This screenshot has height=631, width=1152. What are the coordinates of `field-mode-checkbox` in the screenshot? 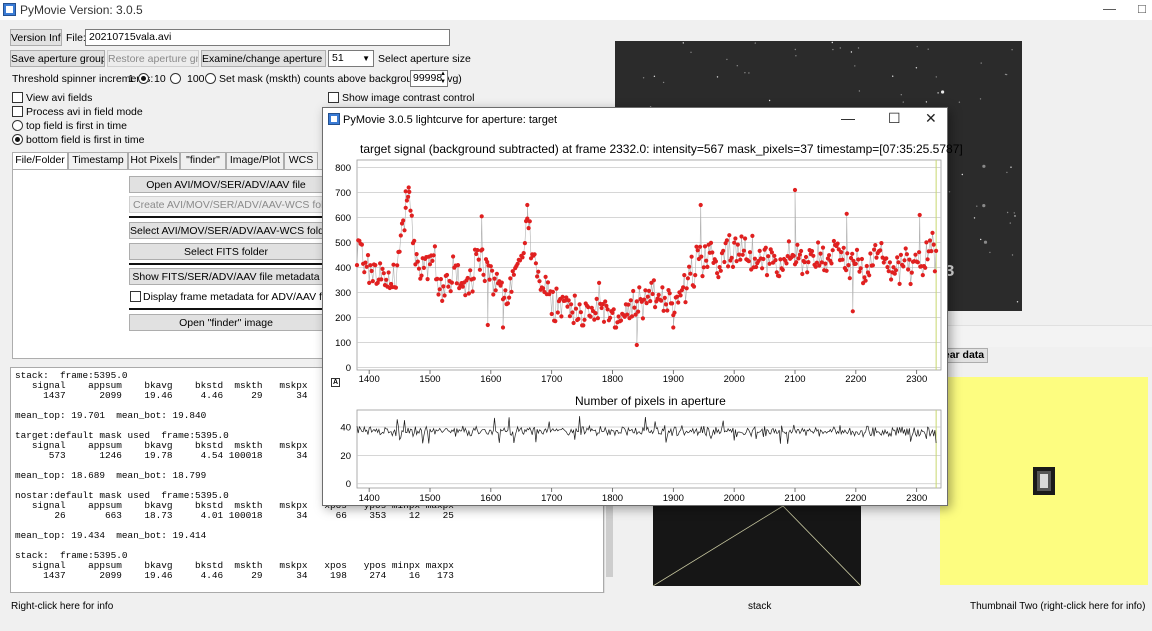 It's located at (17, 111).